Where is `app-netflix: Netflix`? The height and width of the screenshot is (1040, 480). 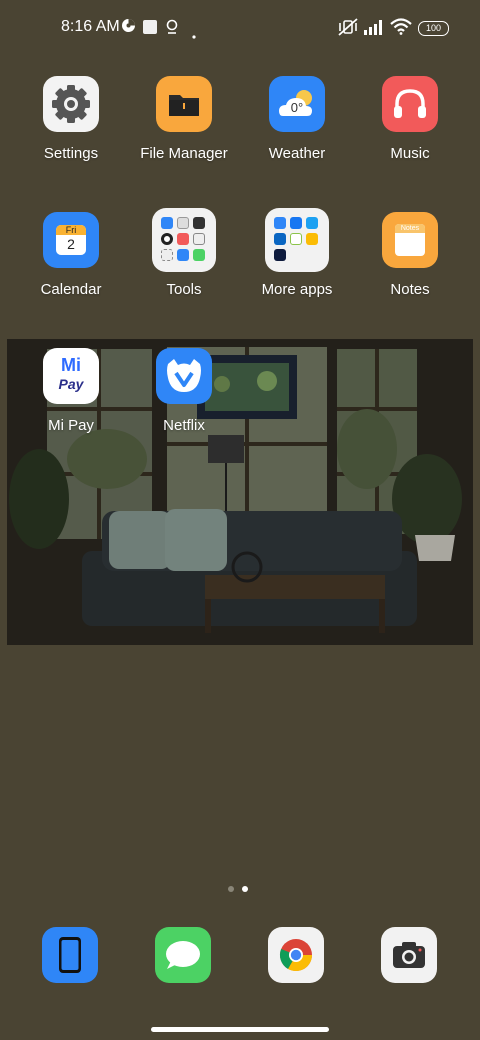
app-netflix: Netflix is located at coordinates (184, 391).